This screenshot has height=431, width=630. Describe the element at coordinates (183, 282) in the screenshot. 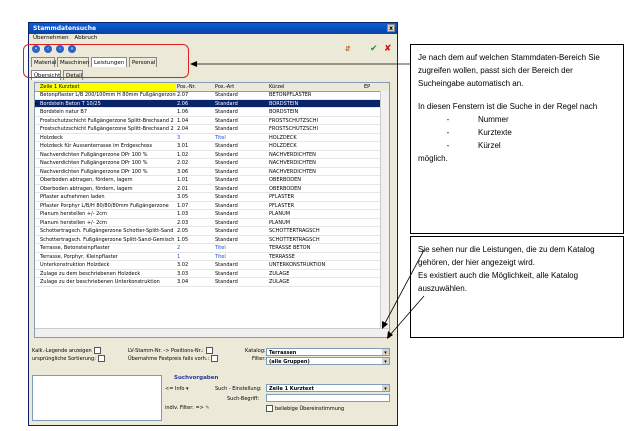

I see `cell-posnr: 3.04` at that location.